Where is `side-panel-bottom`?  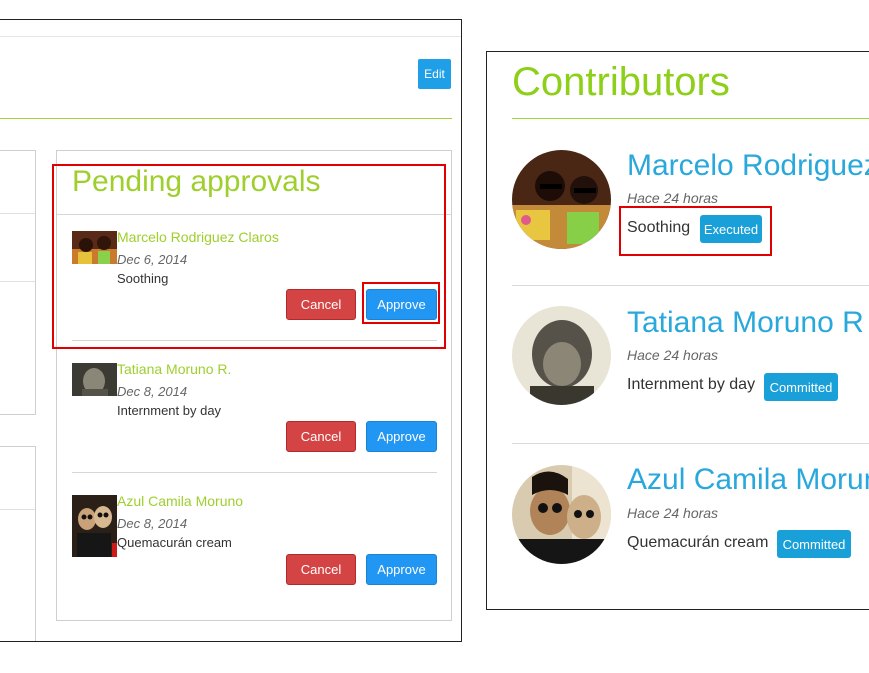 side-panel-bottom is located at coordinates (18, 543).